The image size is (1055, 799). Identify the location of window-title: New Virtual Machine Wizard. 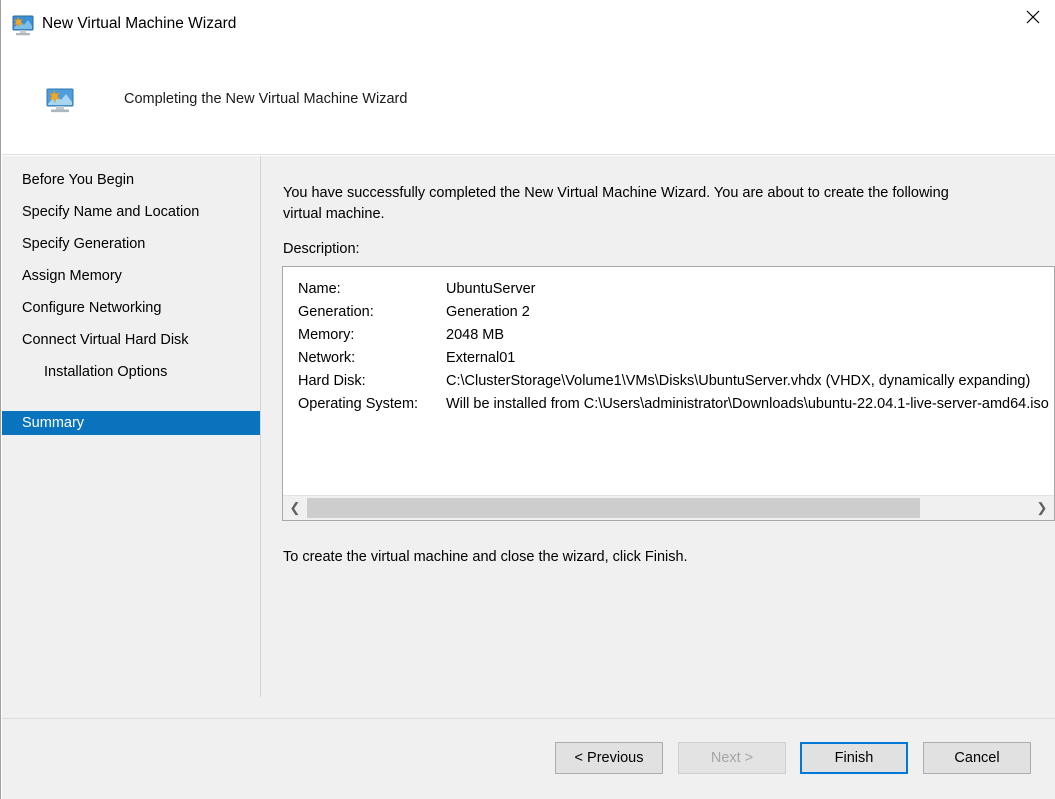
(139, 23).